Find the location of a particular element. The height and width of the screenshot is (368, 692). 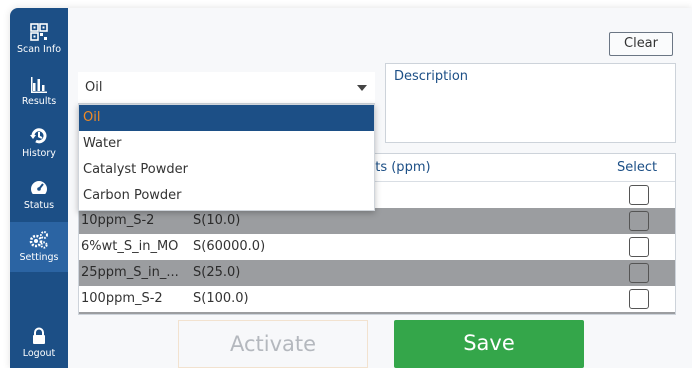

table-row: 6%wt_S_in_MO S(60000.0) is located at coordinates (377, 247).